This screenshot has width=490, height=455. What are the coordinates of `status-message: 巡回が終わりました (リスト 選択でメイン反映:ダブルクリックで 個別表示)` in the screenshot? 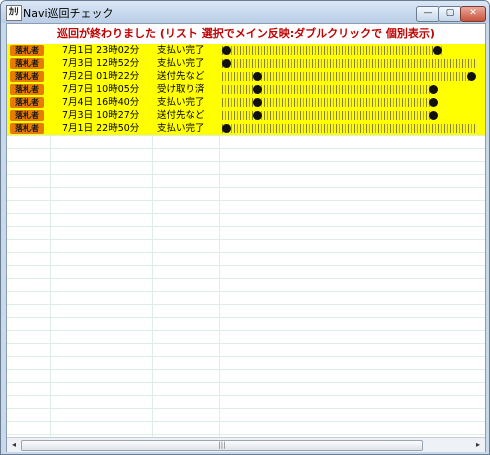 It's located at (246, 33).